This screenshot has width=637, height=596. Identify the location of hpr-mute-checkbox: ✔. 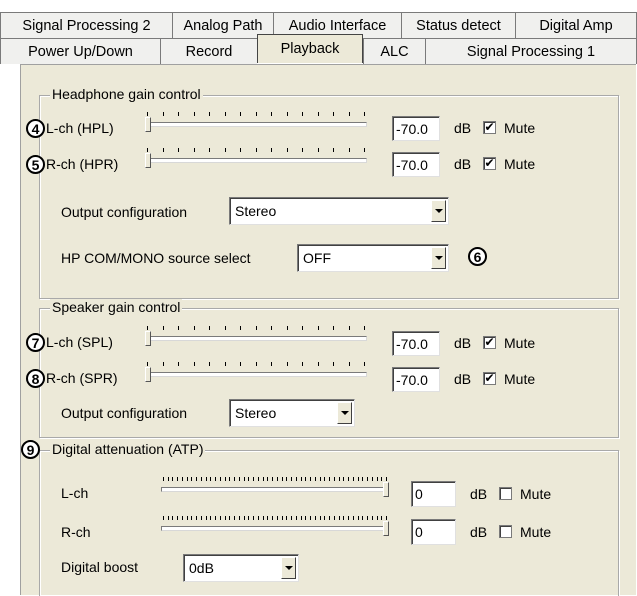
(489, 163).